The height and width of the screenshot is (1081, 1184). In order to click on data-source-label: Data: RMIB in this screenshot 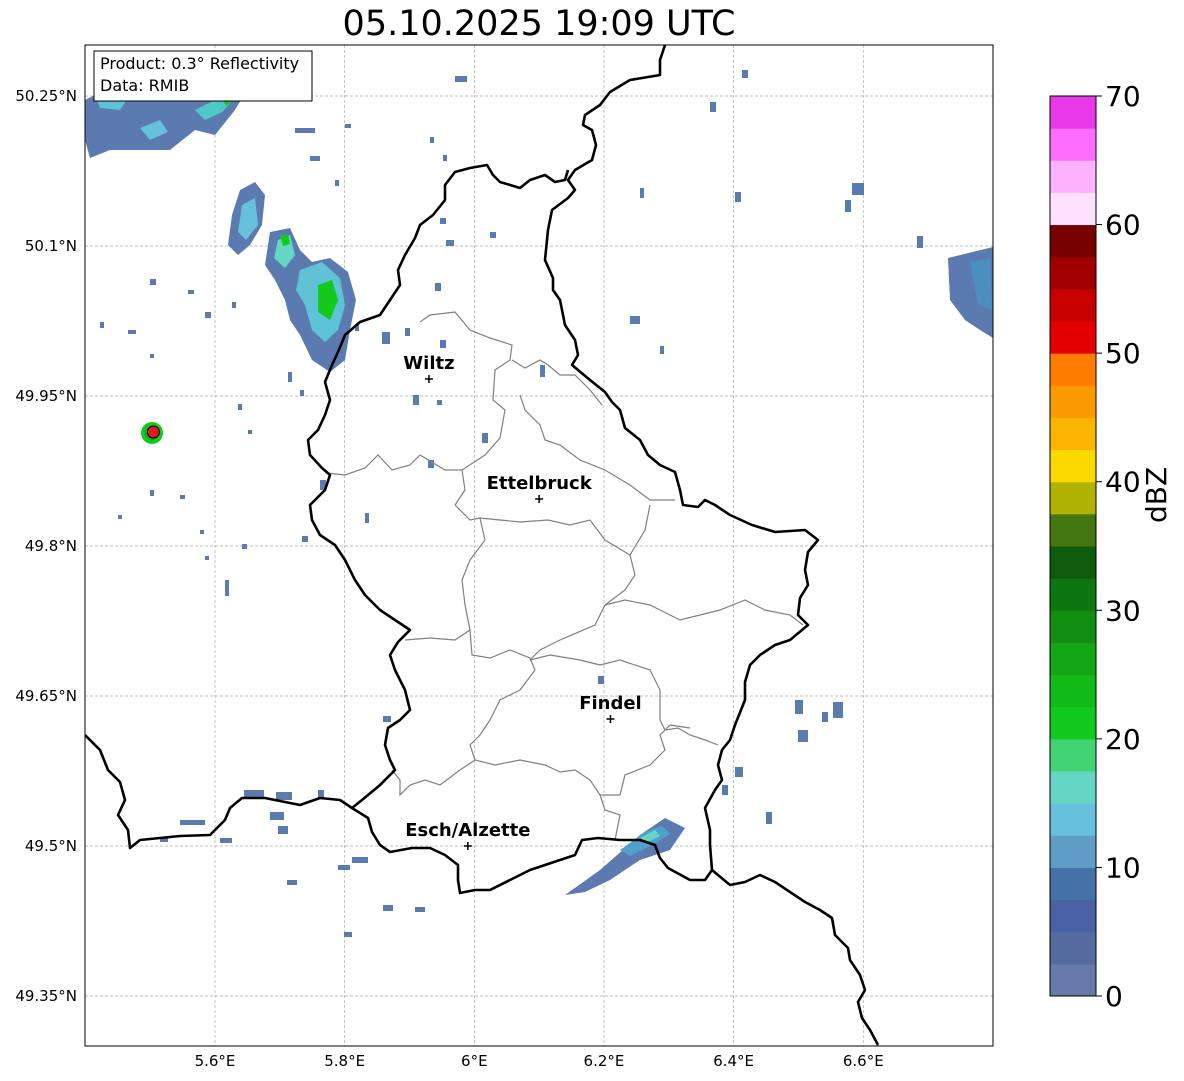, I will do `click(144, 85)`.